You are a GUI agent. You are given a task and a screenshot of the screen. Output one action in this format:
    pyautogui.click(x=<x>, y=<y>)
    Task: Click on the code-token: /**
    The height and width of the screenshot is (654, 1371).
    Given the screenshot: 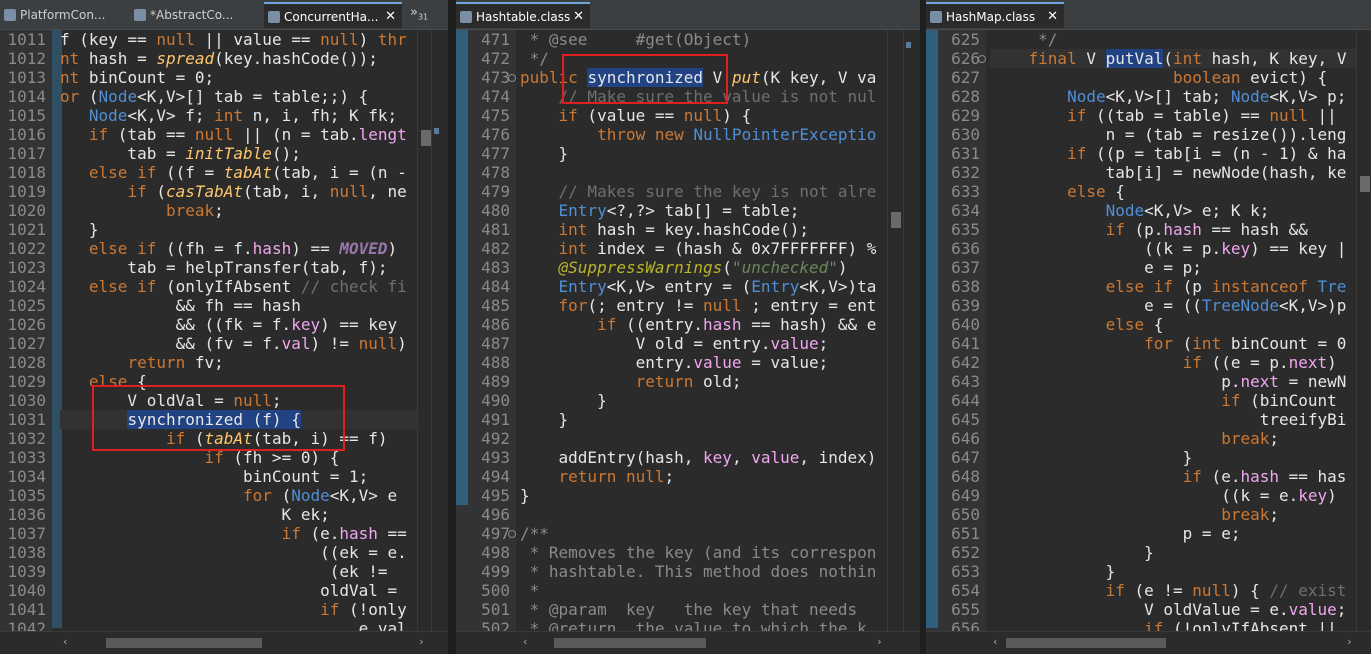 What is the action you would take?
    pyautogui.click(x=534, y=533)
    